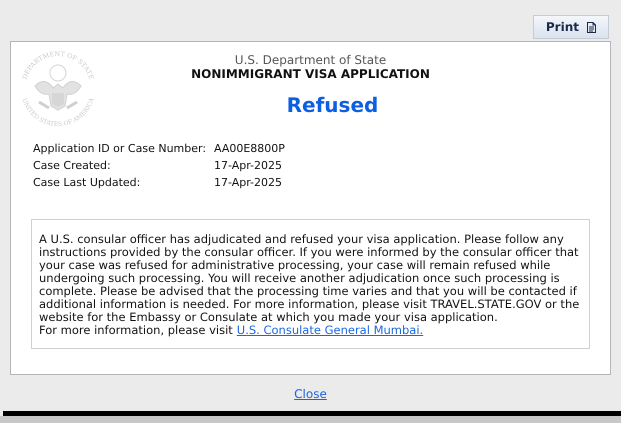 This screenshot has height=423, width=621. I want to click on print-button: Print, so click(570, 27).